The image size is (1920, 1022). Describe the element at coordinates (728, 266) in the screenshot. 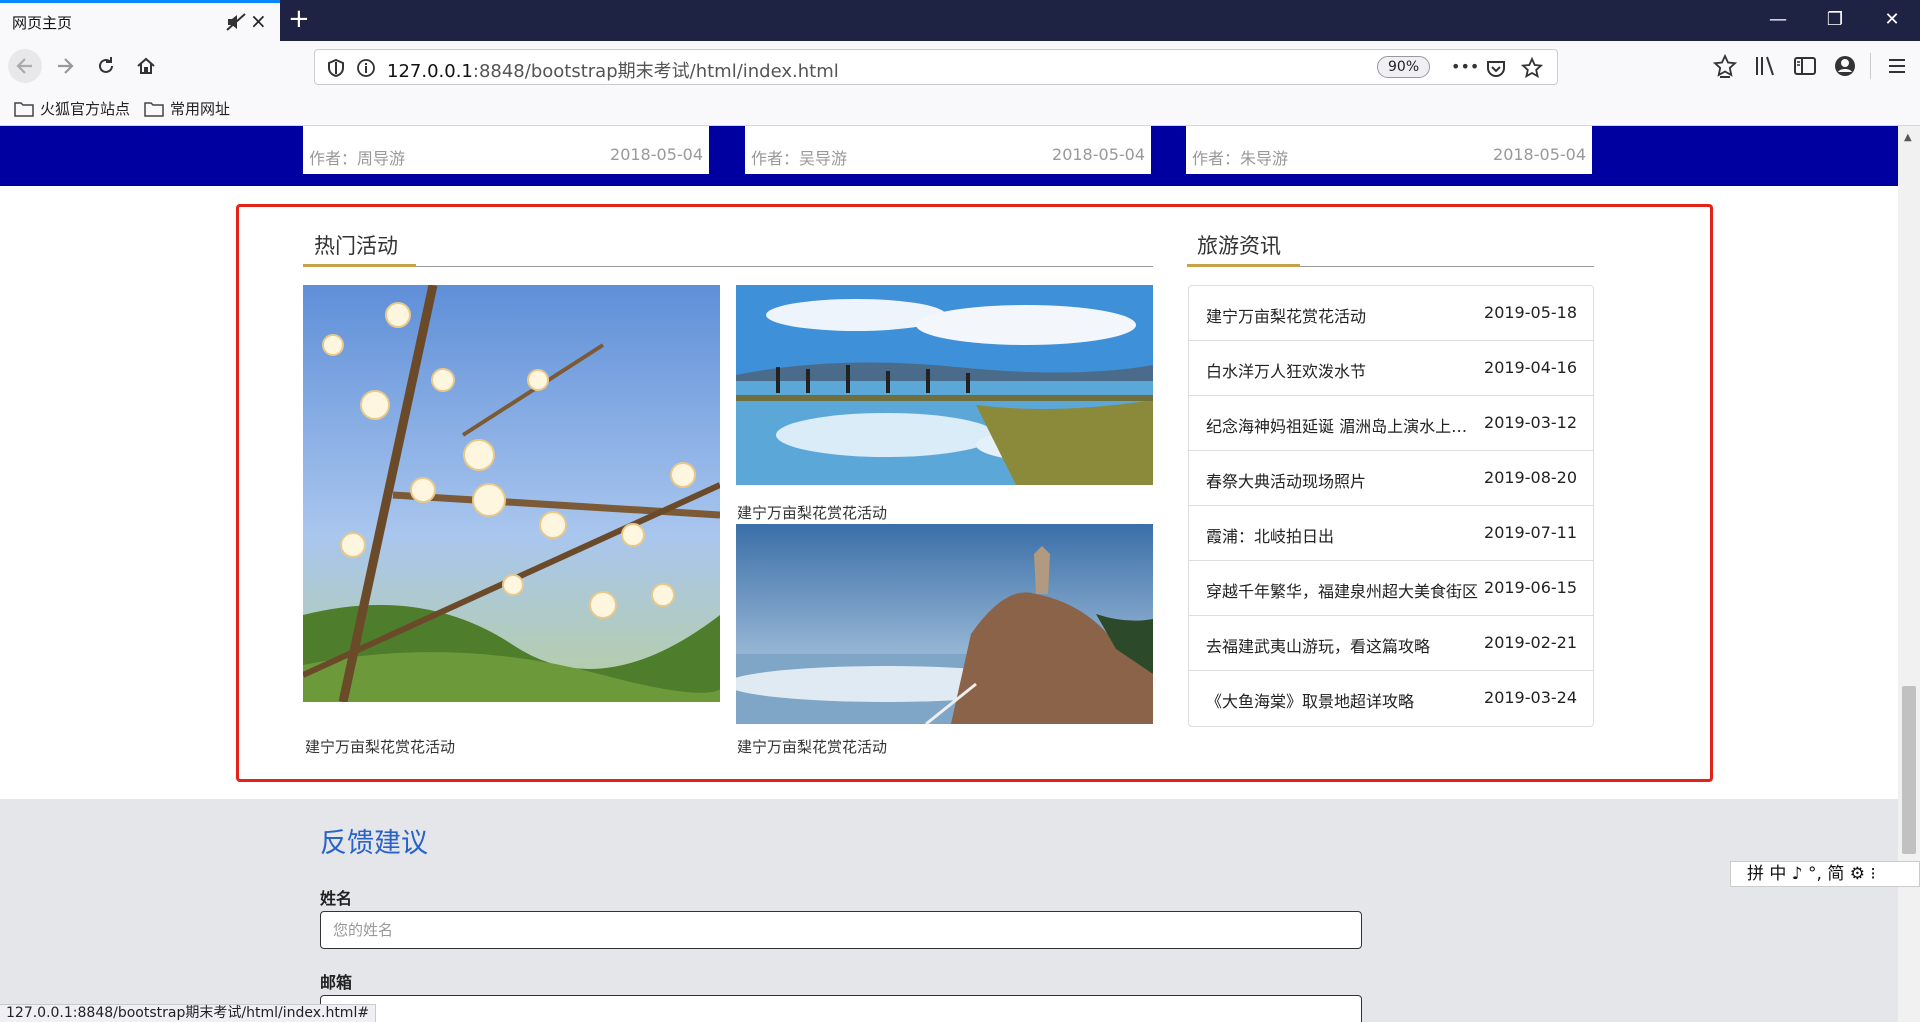

I see `section-rule` at that location.